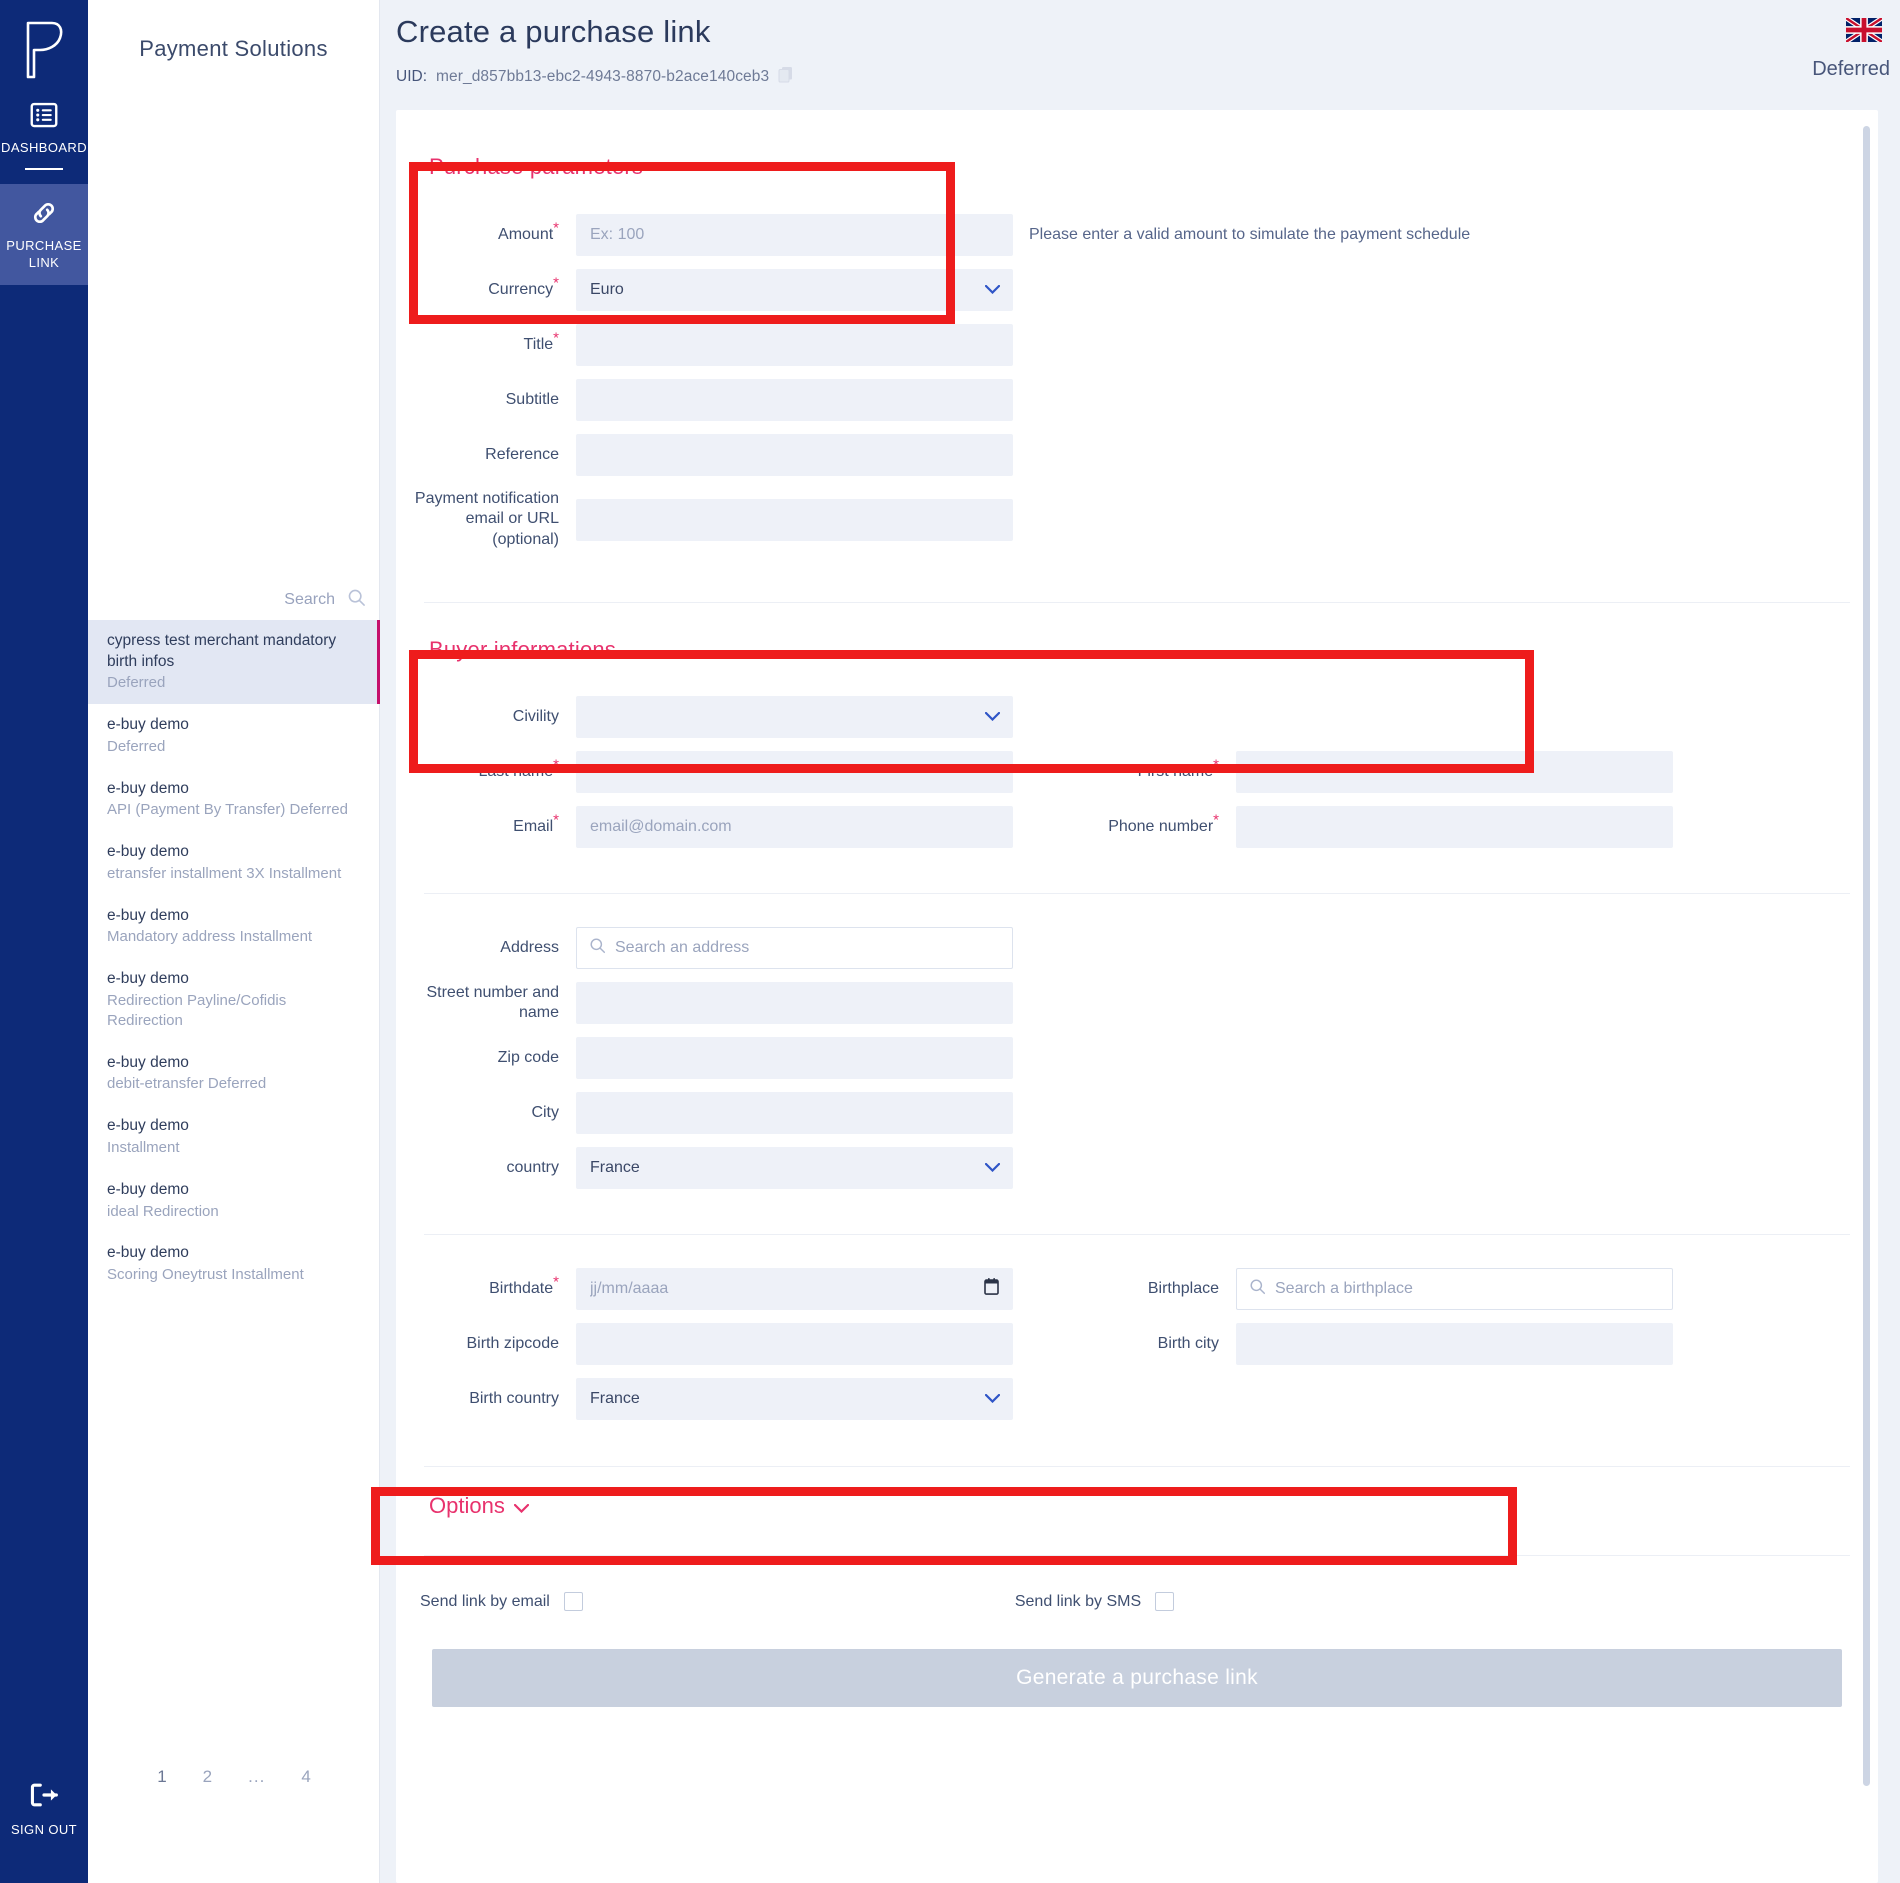 The height and width of the screenshot is (1883, 1900). I want to click on notification-input, so click(794, 519).